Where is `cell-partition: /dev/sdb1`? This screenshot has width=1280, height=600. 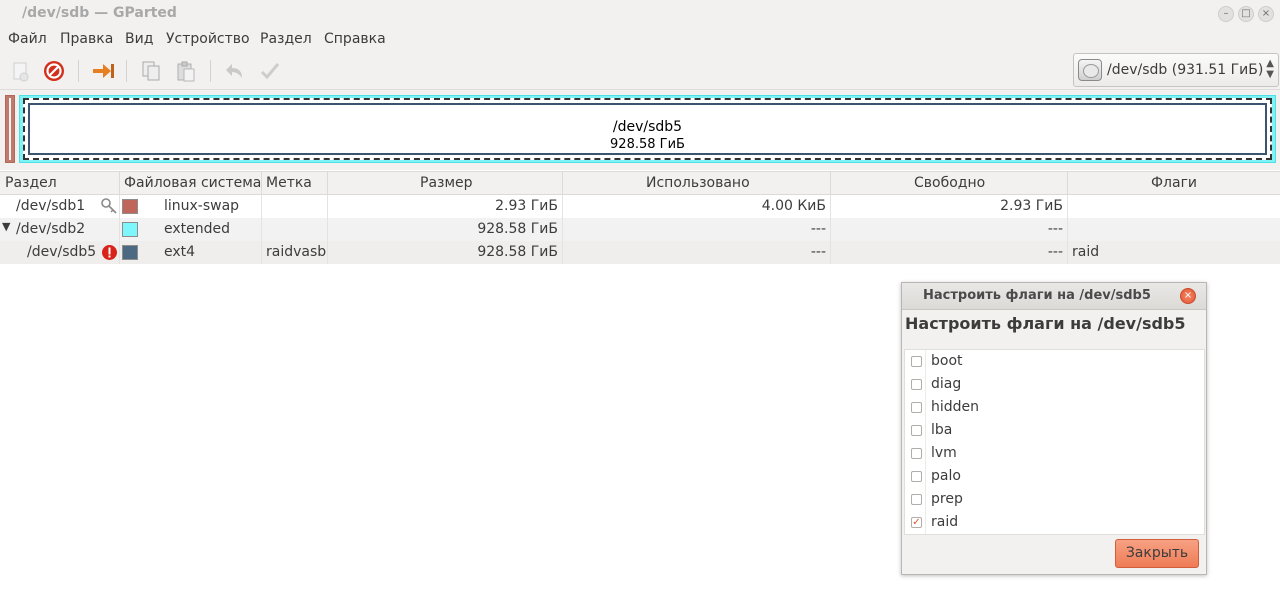
cell-partition: /dev/sdb1 is located at coordinates (51, 206).